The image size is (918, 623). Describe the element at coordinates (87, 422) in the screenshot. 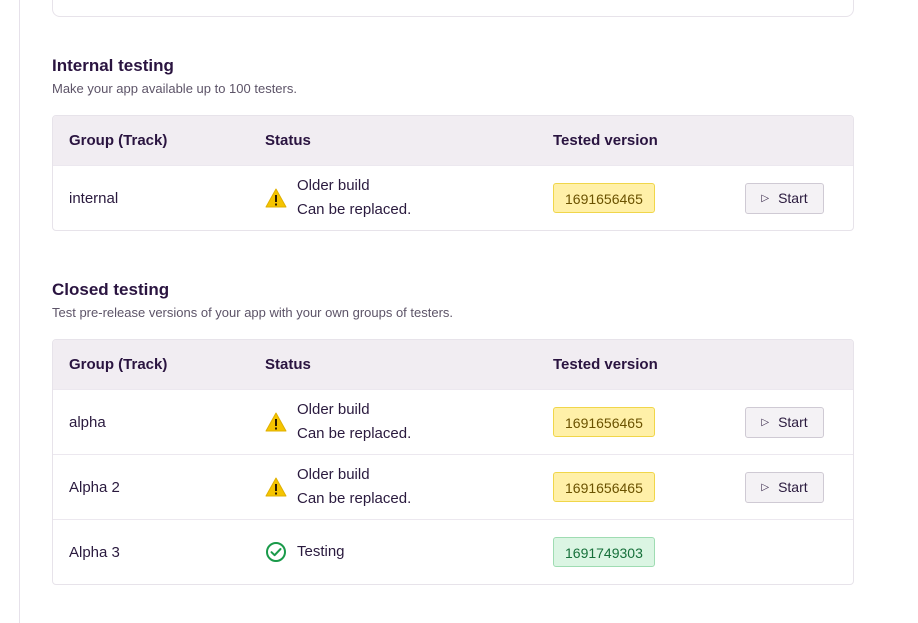

I see `group-name: alpha` at that location.